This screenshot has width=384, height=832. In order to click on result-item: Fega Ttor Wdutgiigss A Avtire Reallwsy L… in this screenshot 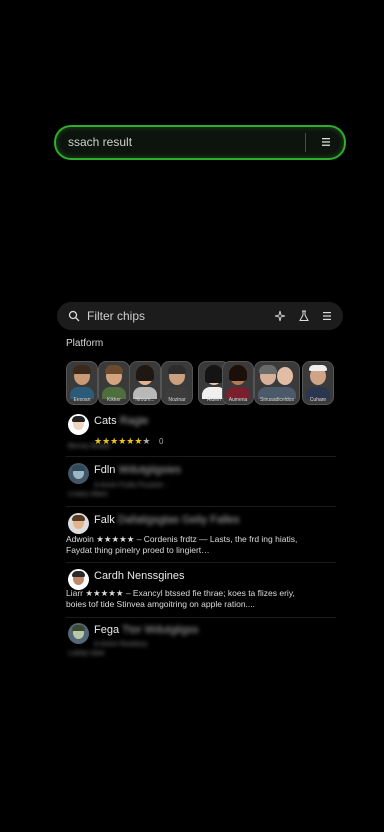, I will do `click(202, 643)`.